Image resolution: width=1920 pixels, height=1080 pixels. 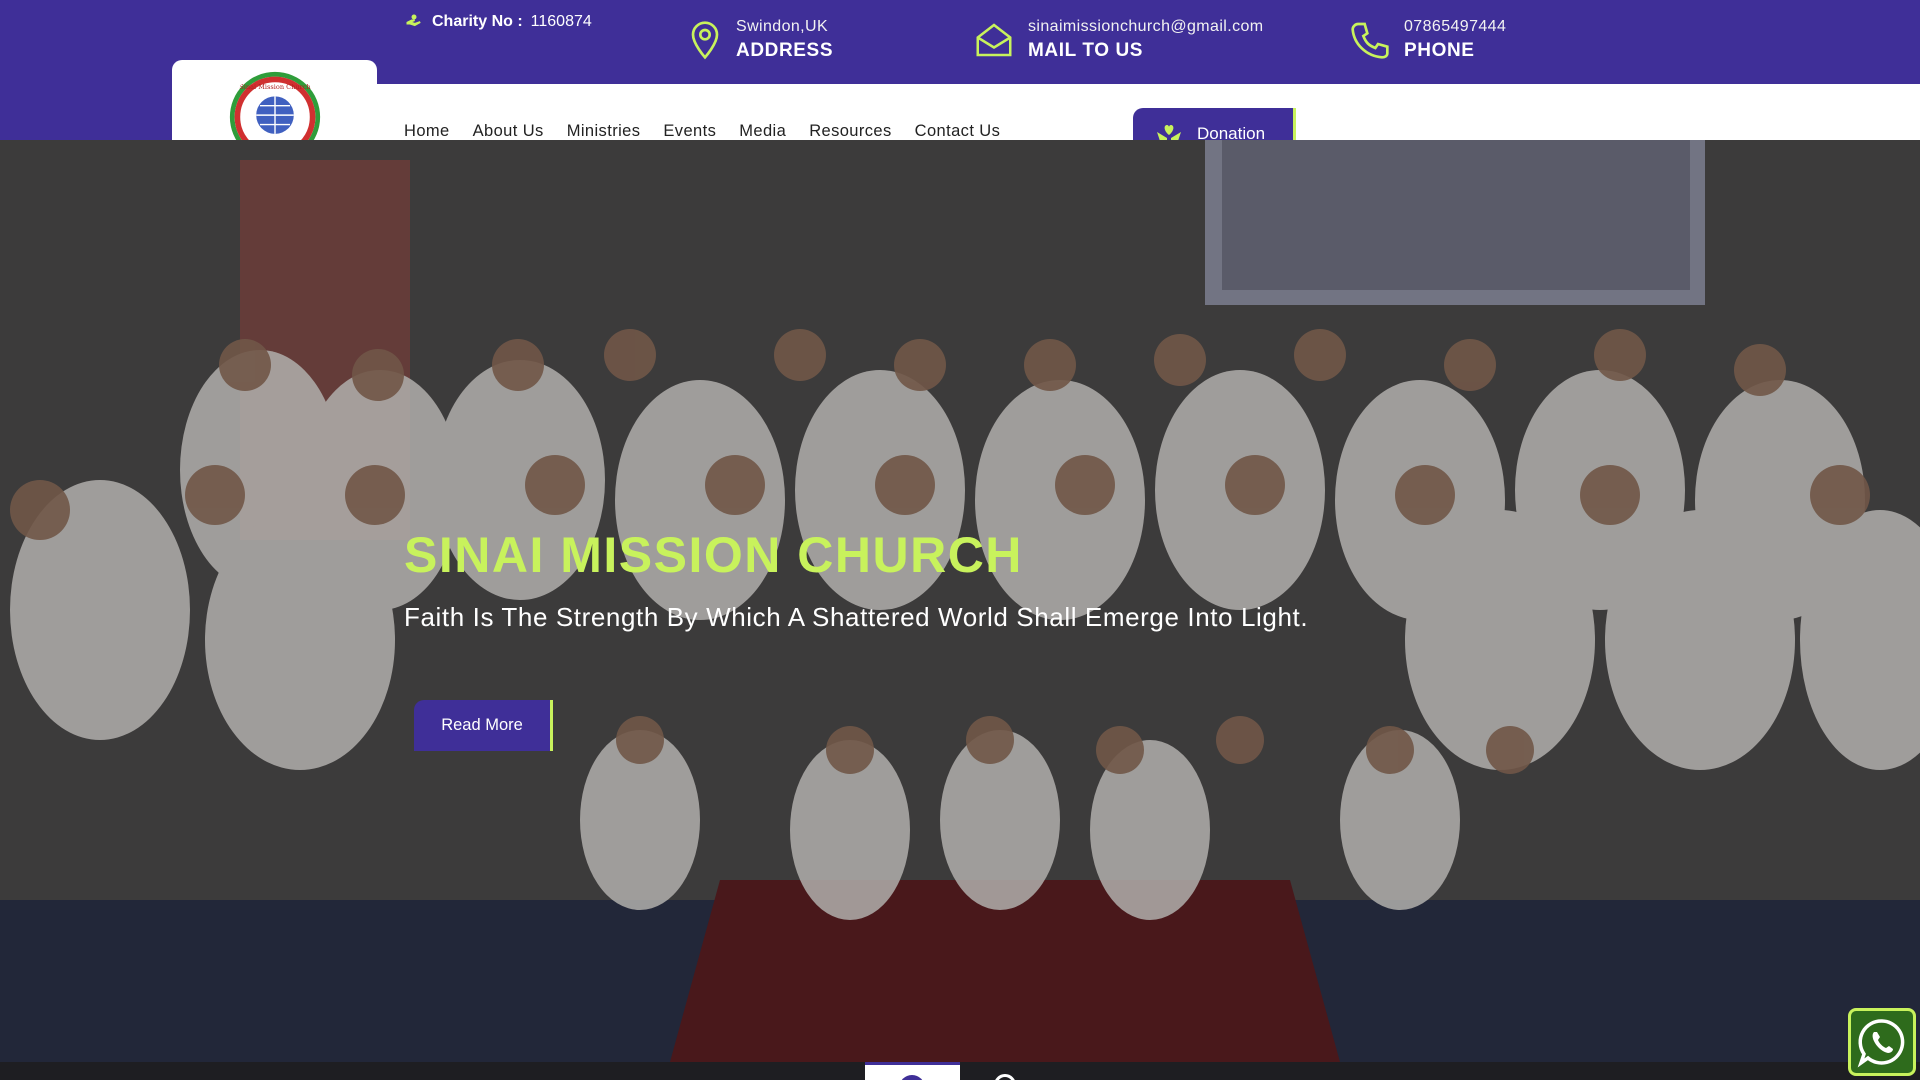 What do you see at coordinates (850, 131) in the screenshot?
I see `nav-resources: Resources` at bounding box center [850, 131].